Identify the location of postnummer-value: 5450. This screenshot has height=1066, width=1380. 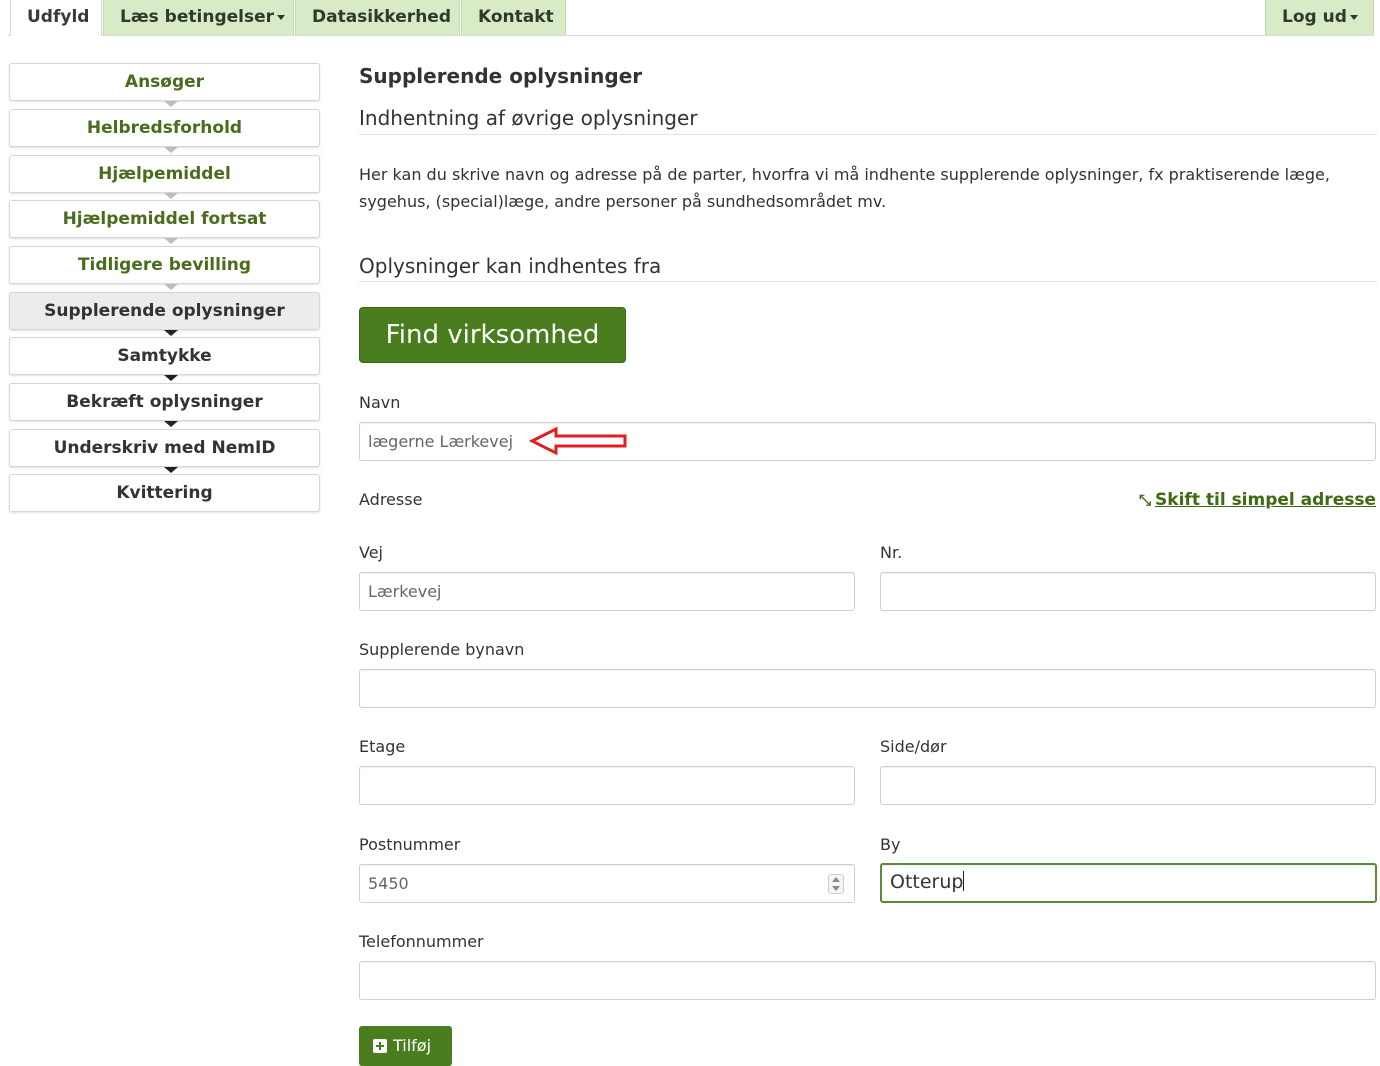
(388, 883).